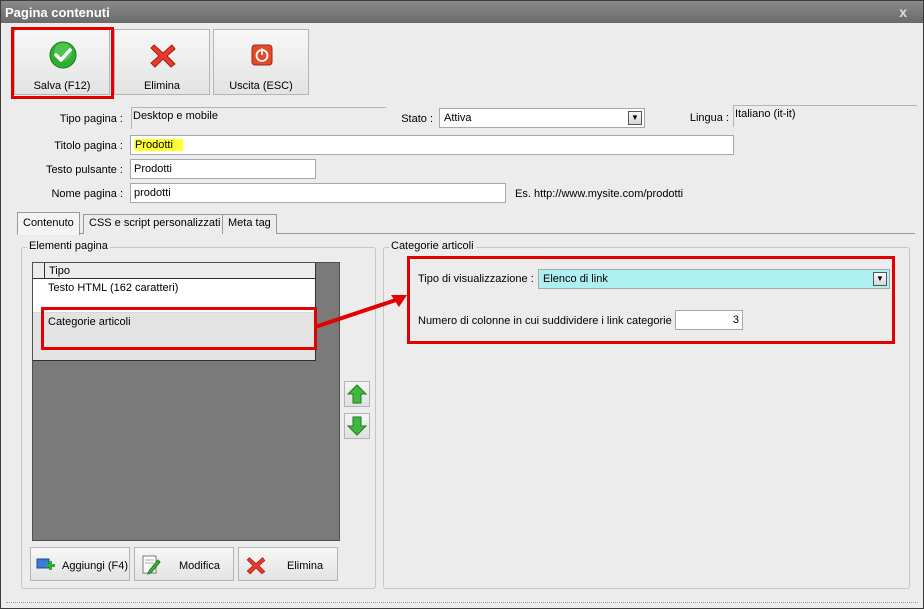 The height and width of the screenshot is (609, 924). Describe the element at coordinates (318, 193) in the screenshot. I see `nome-pagina-input: prodotti` at that location.